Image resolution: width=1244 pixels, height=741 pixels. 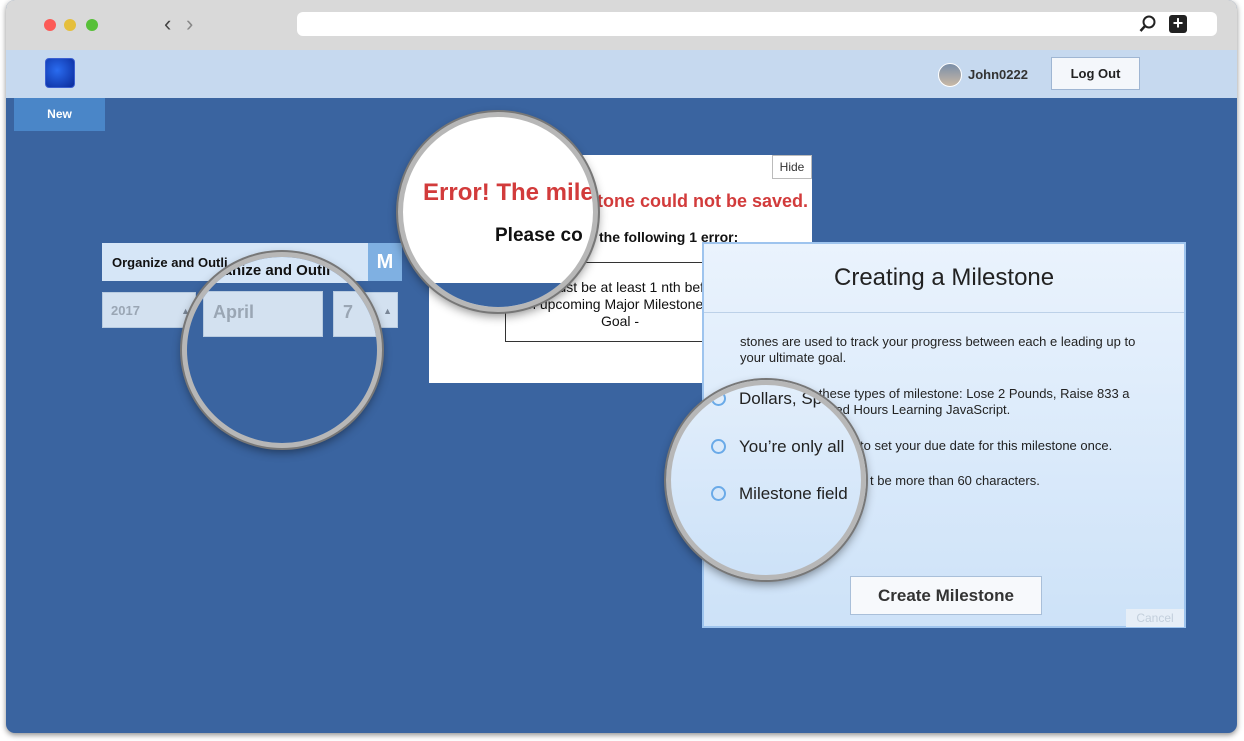 What do you see at coordinates (757, 24) in the screenshot?
I see `address-bar: +` at bounding box center [757, 24].